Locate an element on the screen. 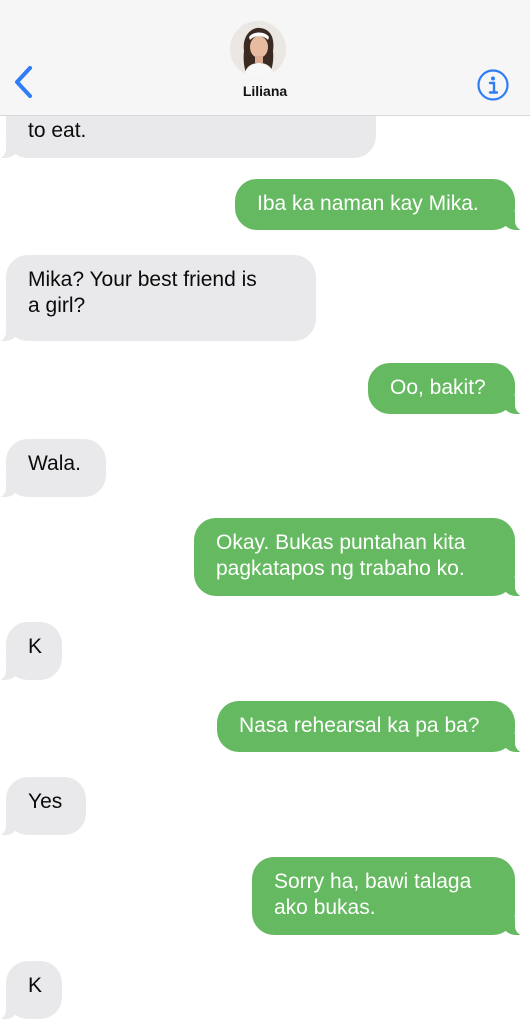  message-text: to eat. is located at coordinates (57, 130).